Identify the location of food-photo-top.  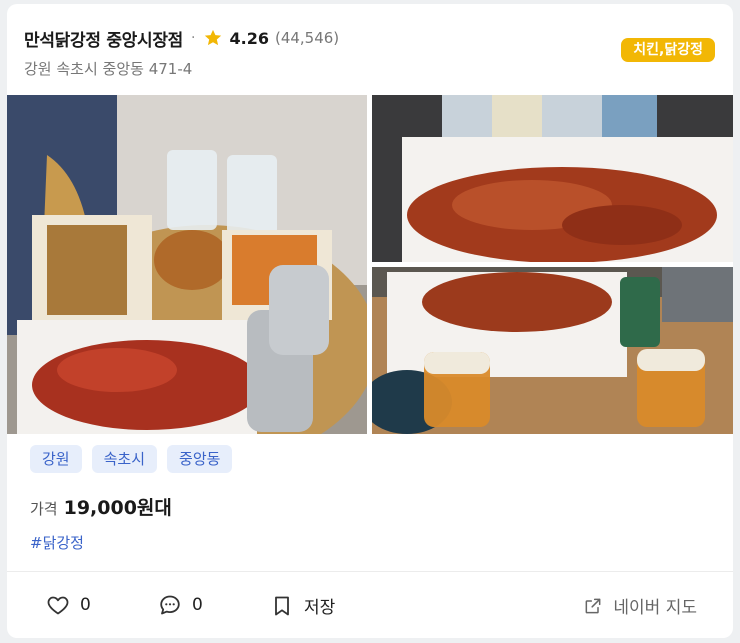
(552, 178).